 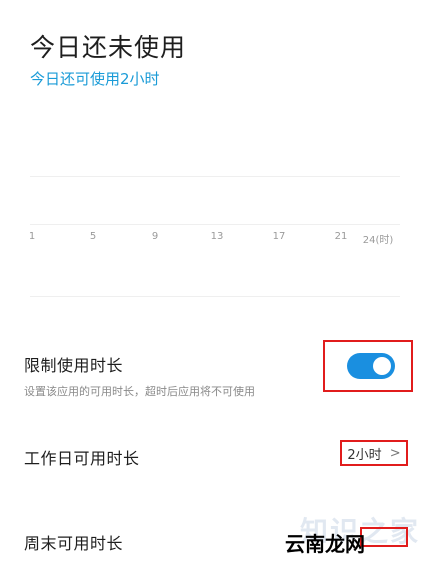 I want to click on x-tick-label: 1, so click(x=32, y=236).